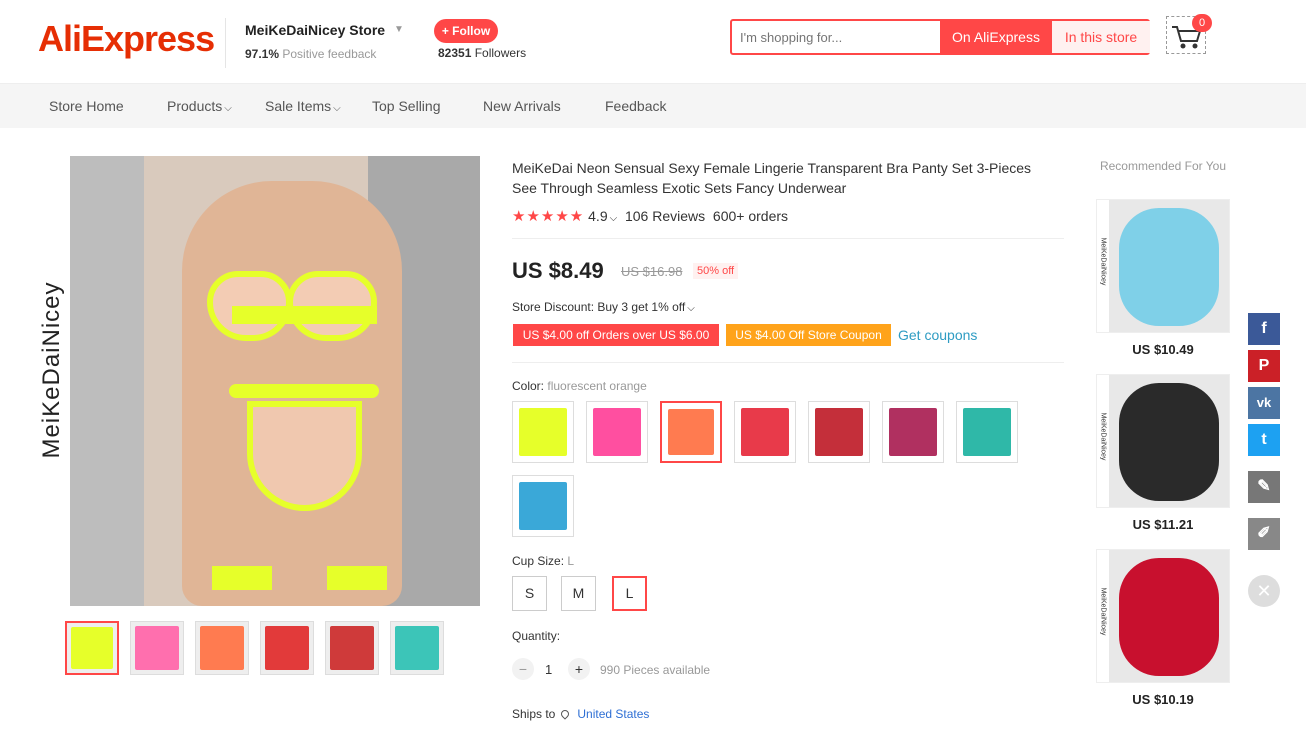  I want to click on nav-store-home: Store Home, so click(86, 106).